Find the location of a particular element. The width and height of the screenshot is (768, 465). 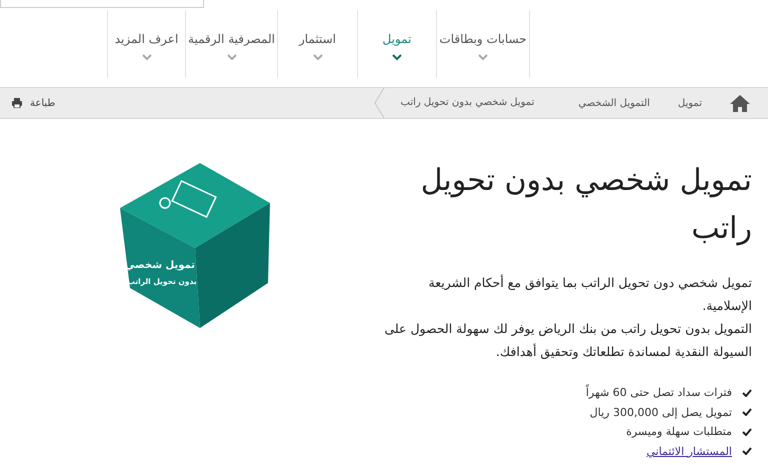

current-page-crumb: تمويل شخصي بدون تحويل راتب is located at coordinates (452, 103).